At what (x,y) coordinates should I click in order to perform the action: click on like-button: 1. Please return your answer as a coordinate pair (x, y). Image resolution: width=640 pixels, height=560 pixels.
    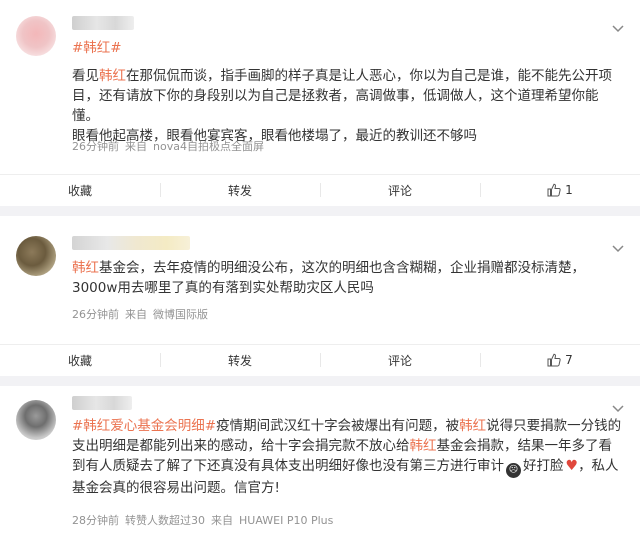
    Looking at the image, I should click on (560, 190).